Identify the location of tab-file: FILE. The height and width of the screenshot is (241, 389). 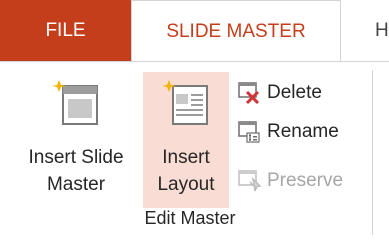
(65, 31).